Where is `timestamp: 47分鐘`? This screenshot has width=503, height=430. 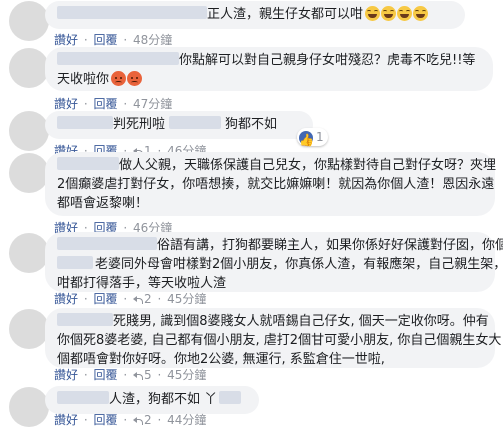
timestamp: 47分鐘 is located at coordinates (152, 104).